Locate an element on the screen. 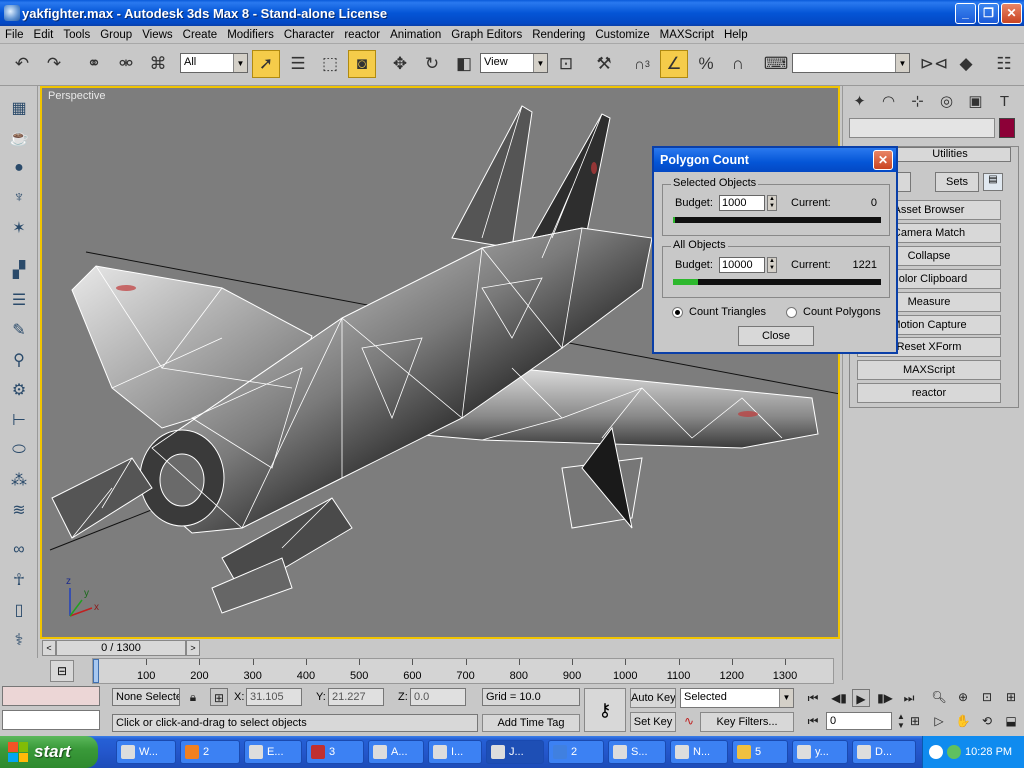  snap-toggle-icon: ∩ 3 is located at coordinates (642, 64).